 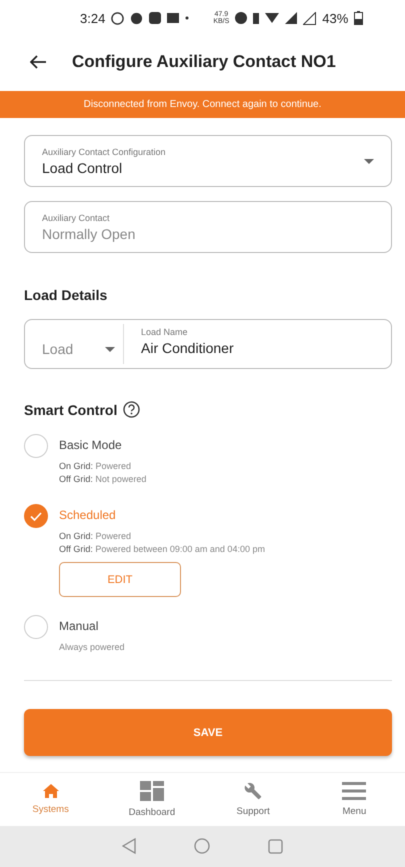 I want to click on field-value: Load Control, so click(x=83, y=168).